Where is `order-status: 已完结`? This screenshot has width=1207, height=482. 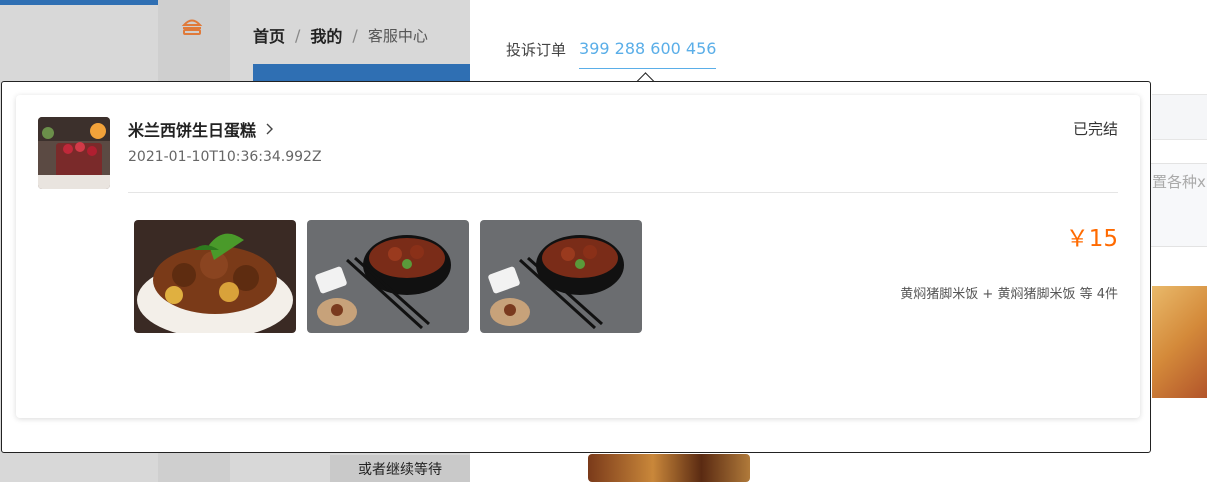 order-status: 已完结 is located at coordinates (1095, 129).